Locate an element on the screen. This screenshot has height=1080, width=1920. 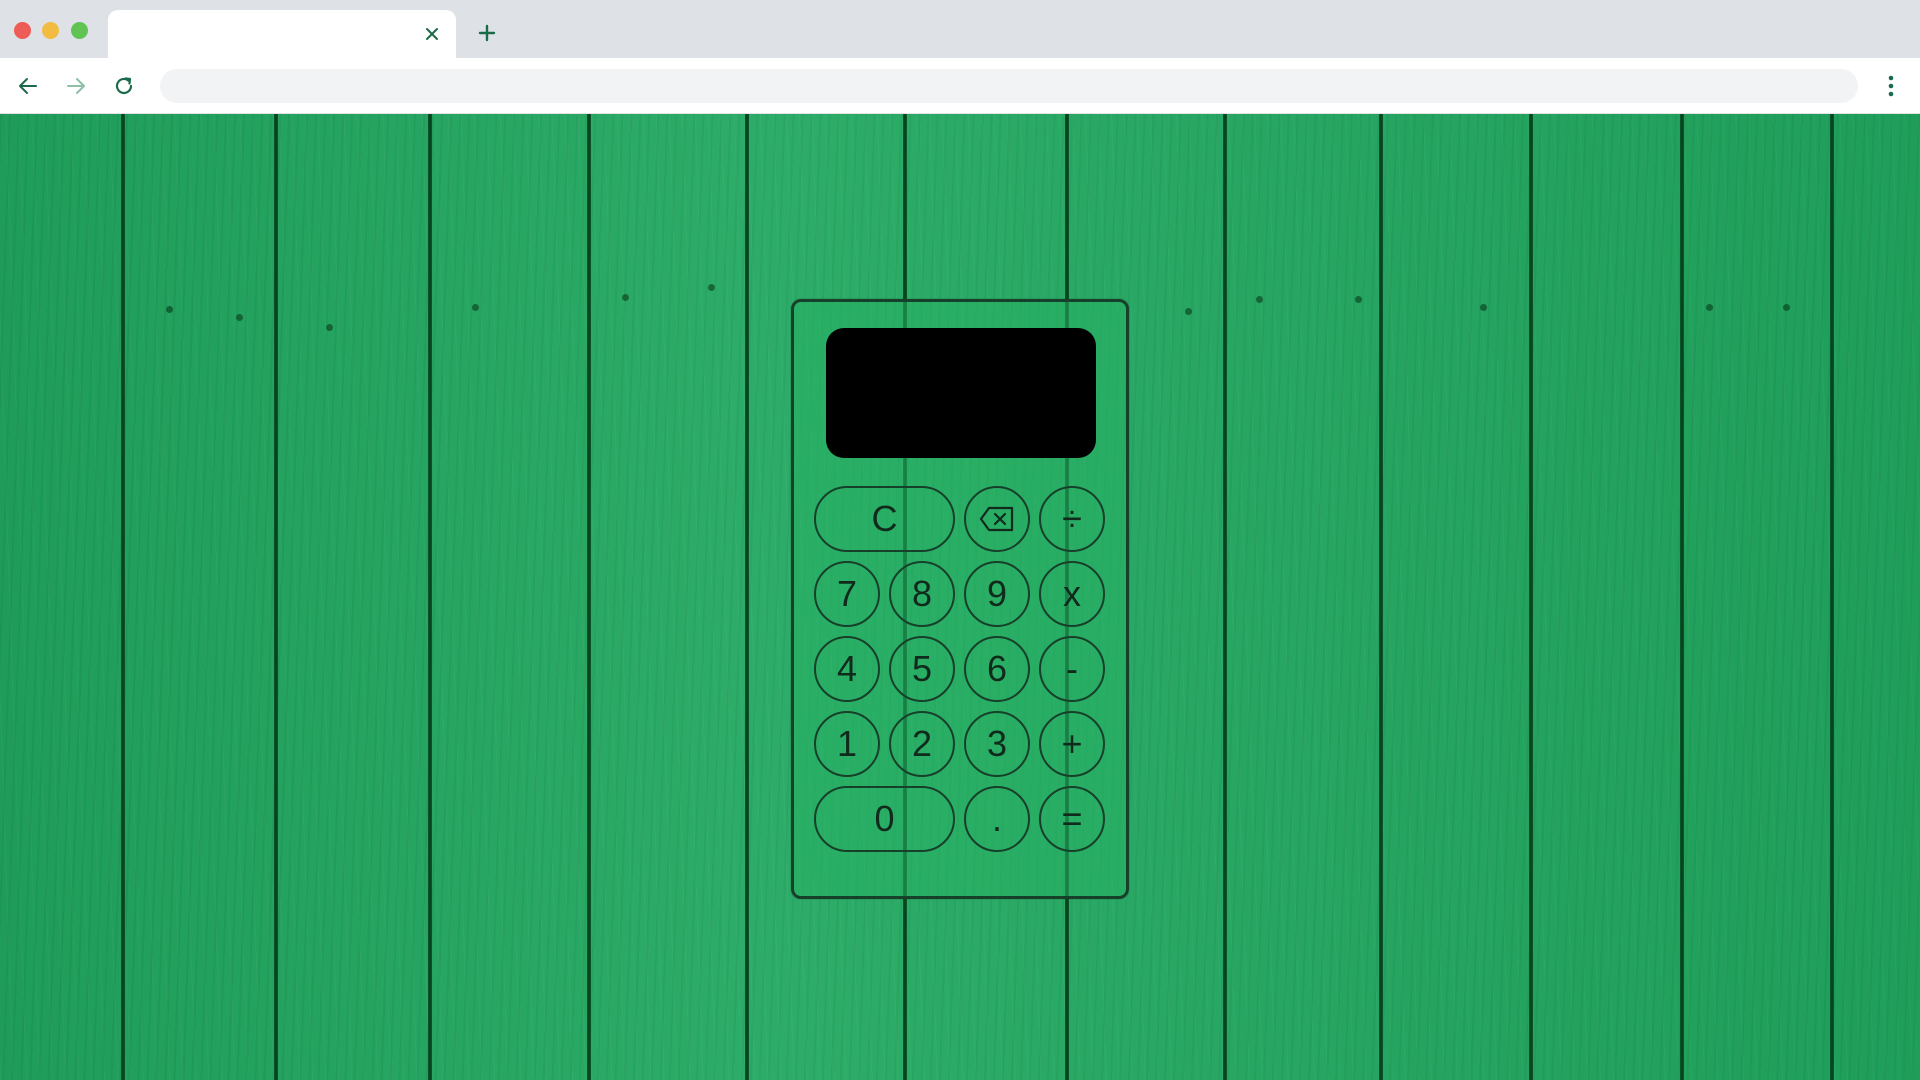
add-label: + is located at coordinates (1072, 743).